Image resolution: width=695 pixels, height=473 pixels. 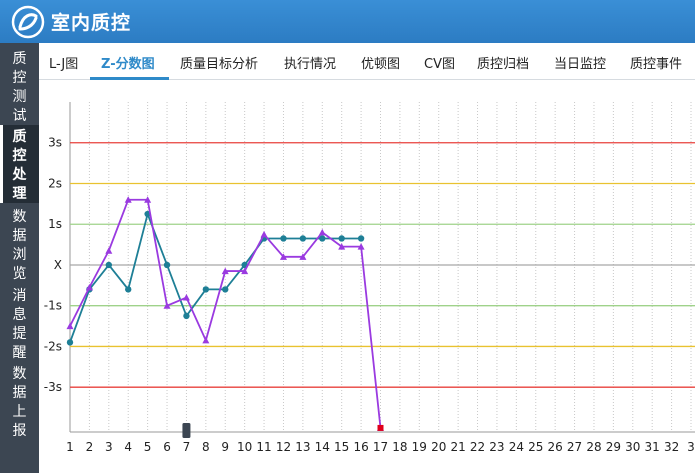 What do you see at coordinates (574, 447) in the screenshot?
I see `x-tick-label: 27` at bounding box center [574, 447].